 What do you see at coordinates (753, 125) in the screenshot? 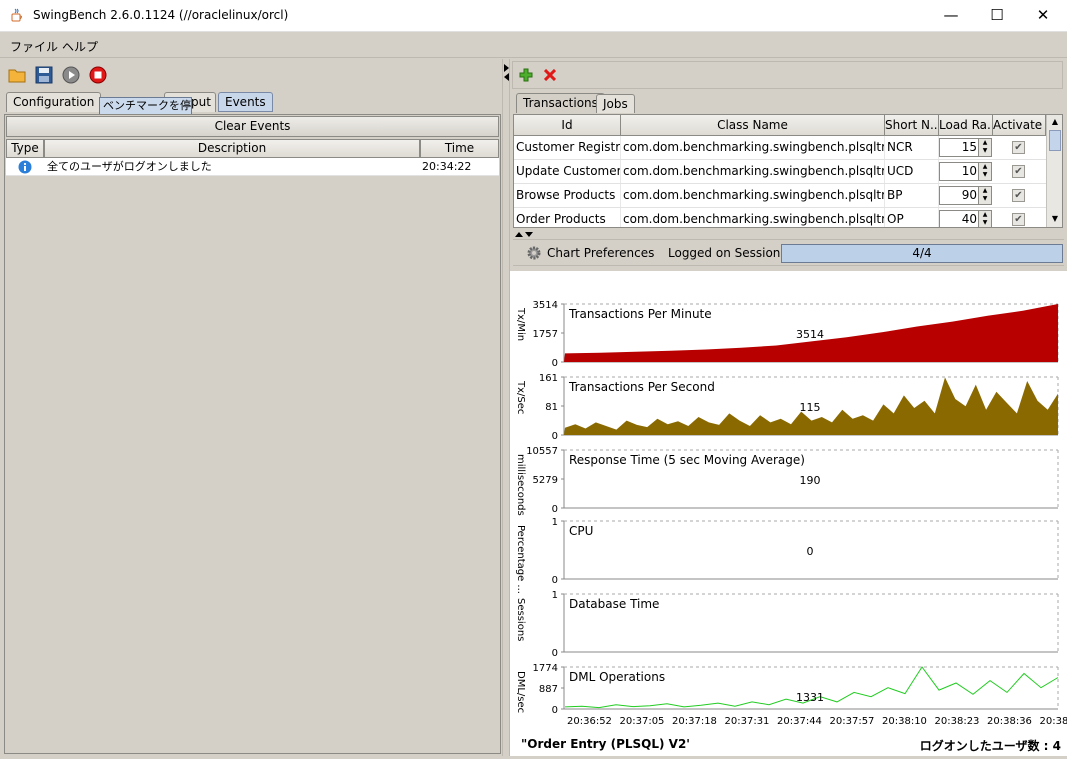
I see `column-header-class-name: Class Name` at bounding box center [753, 125].